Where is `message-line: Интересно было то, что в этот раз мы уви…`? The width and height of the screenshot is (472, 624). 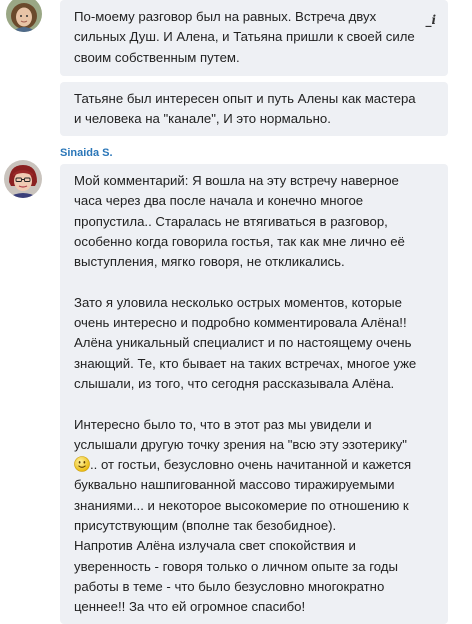
message-line: Интересно было то, что в этот раз мы уви… is located at coordinates (223, 424).